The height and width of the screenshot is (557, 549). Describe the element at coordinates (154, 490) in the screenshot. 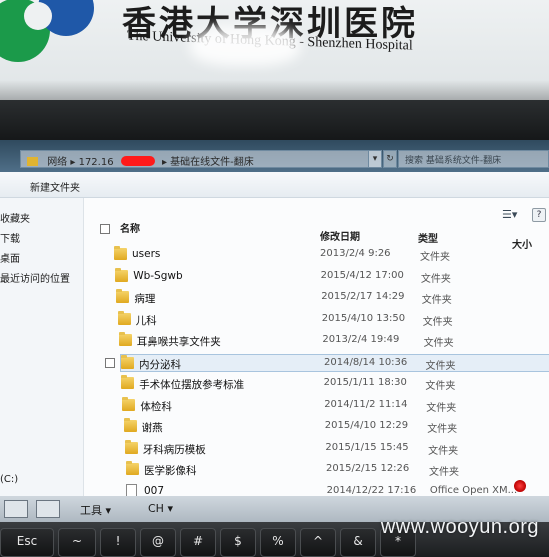

I see `file-name: 007` at that location.